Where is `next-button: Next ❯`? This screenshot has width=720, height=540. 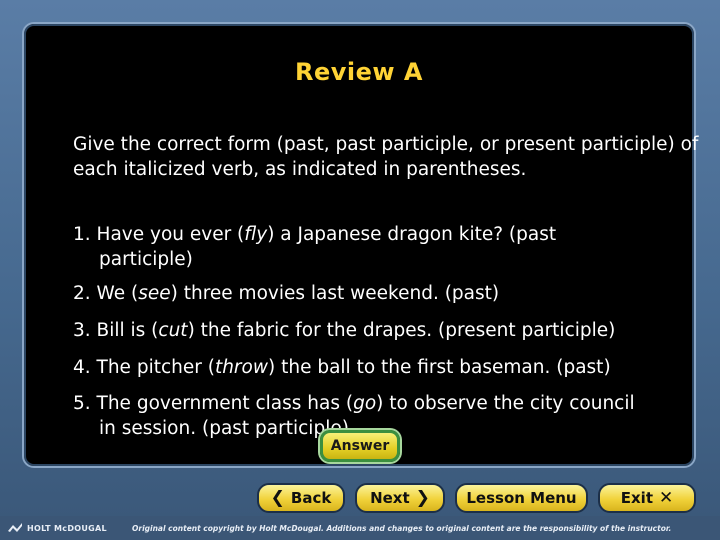 next-button: Next ❯ is located at coordinates (400, 498).